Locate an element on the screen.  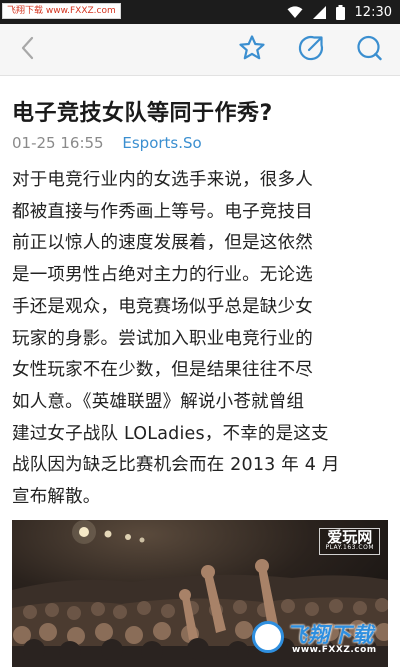
status-icons: 12:30 is located at coordinates (339, 12).